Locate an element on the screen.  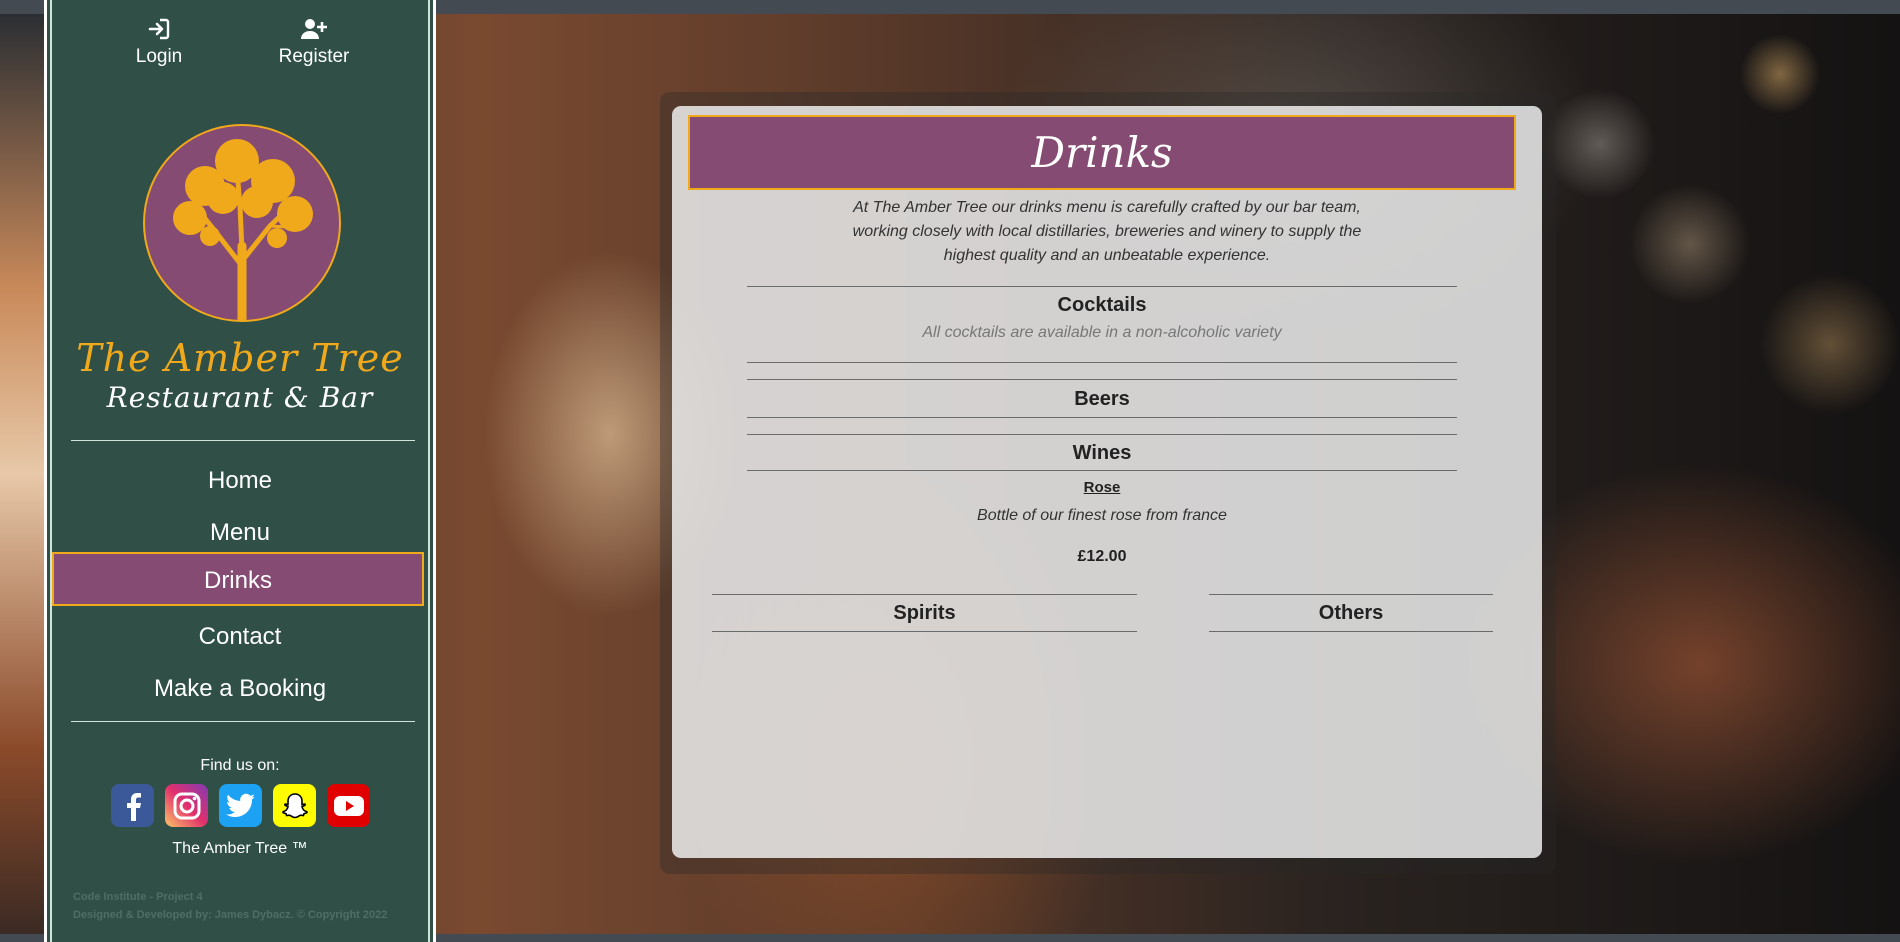
section-title-spirits: Spirits is located at coordinates (924, 613).